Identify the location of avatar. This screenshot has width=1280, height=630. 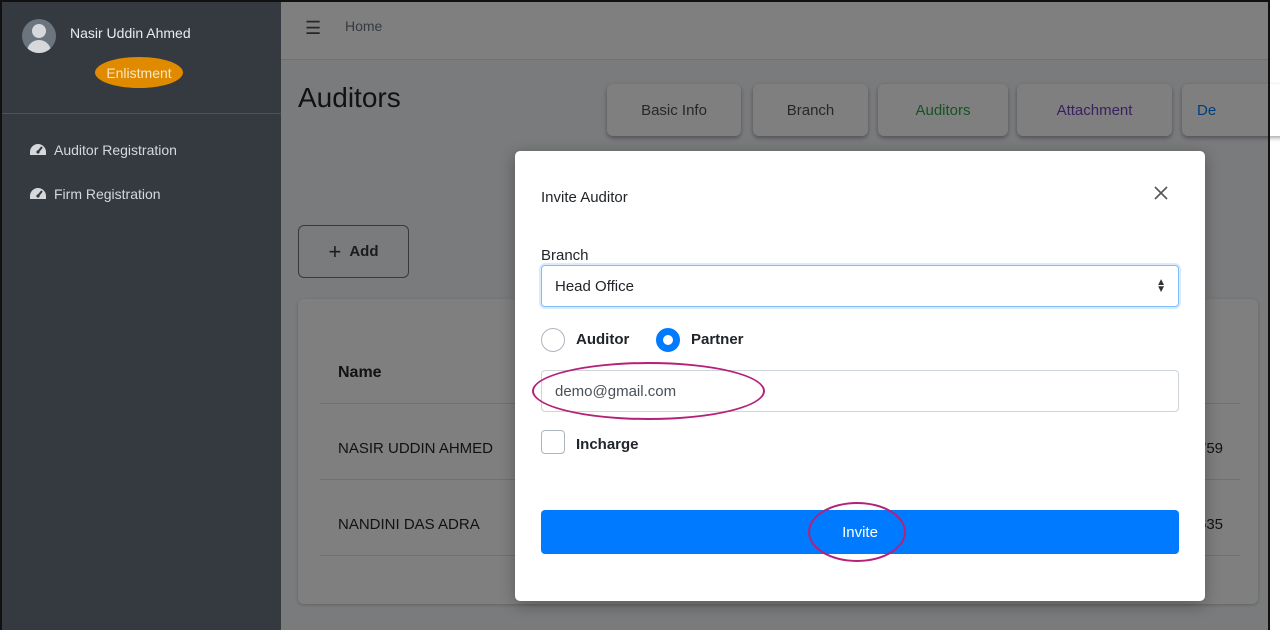
(39, 36).